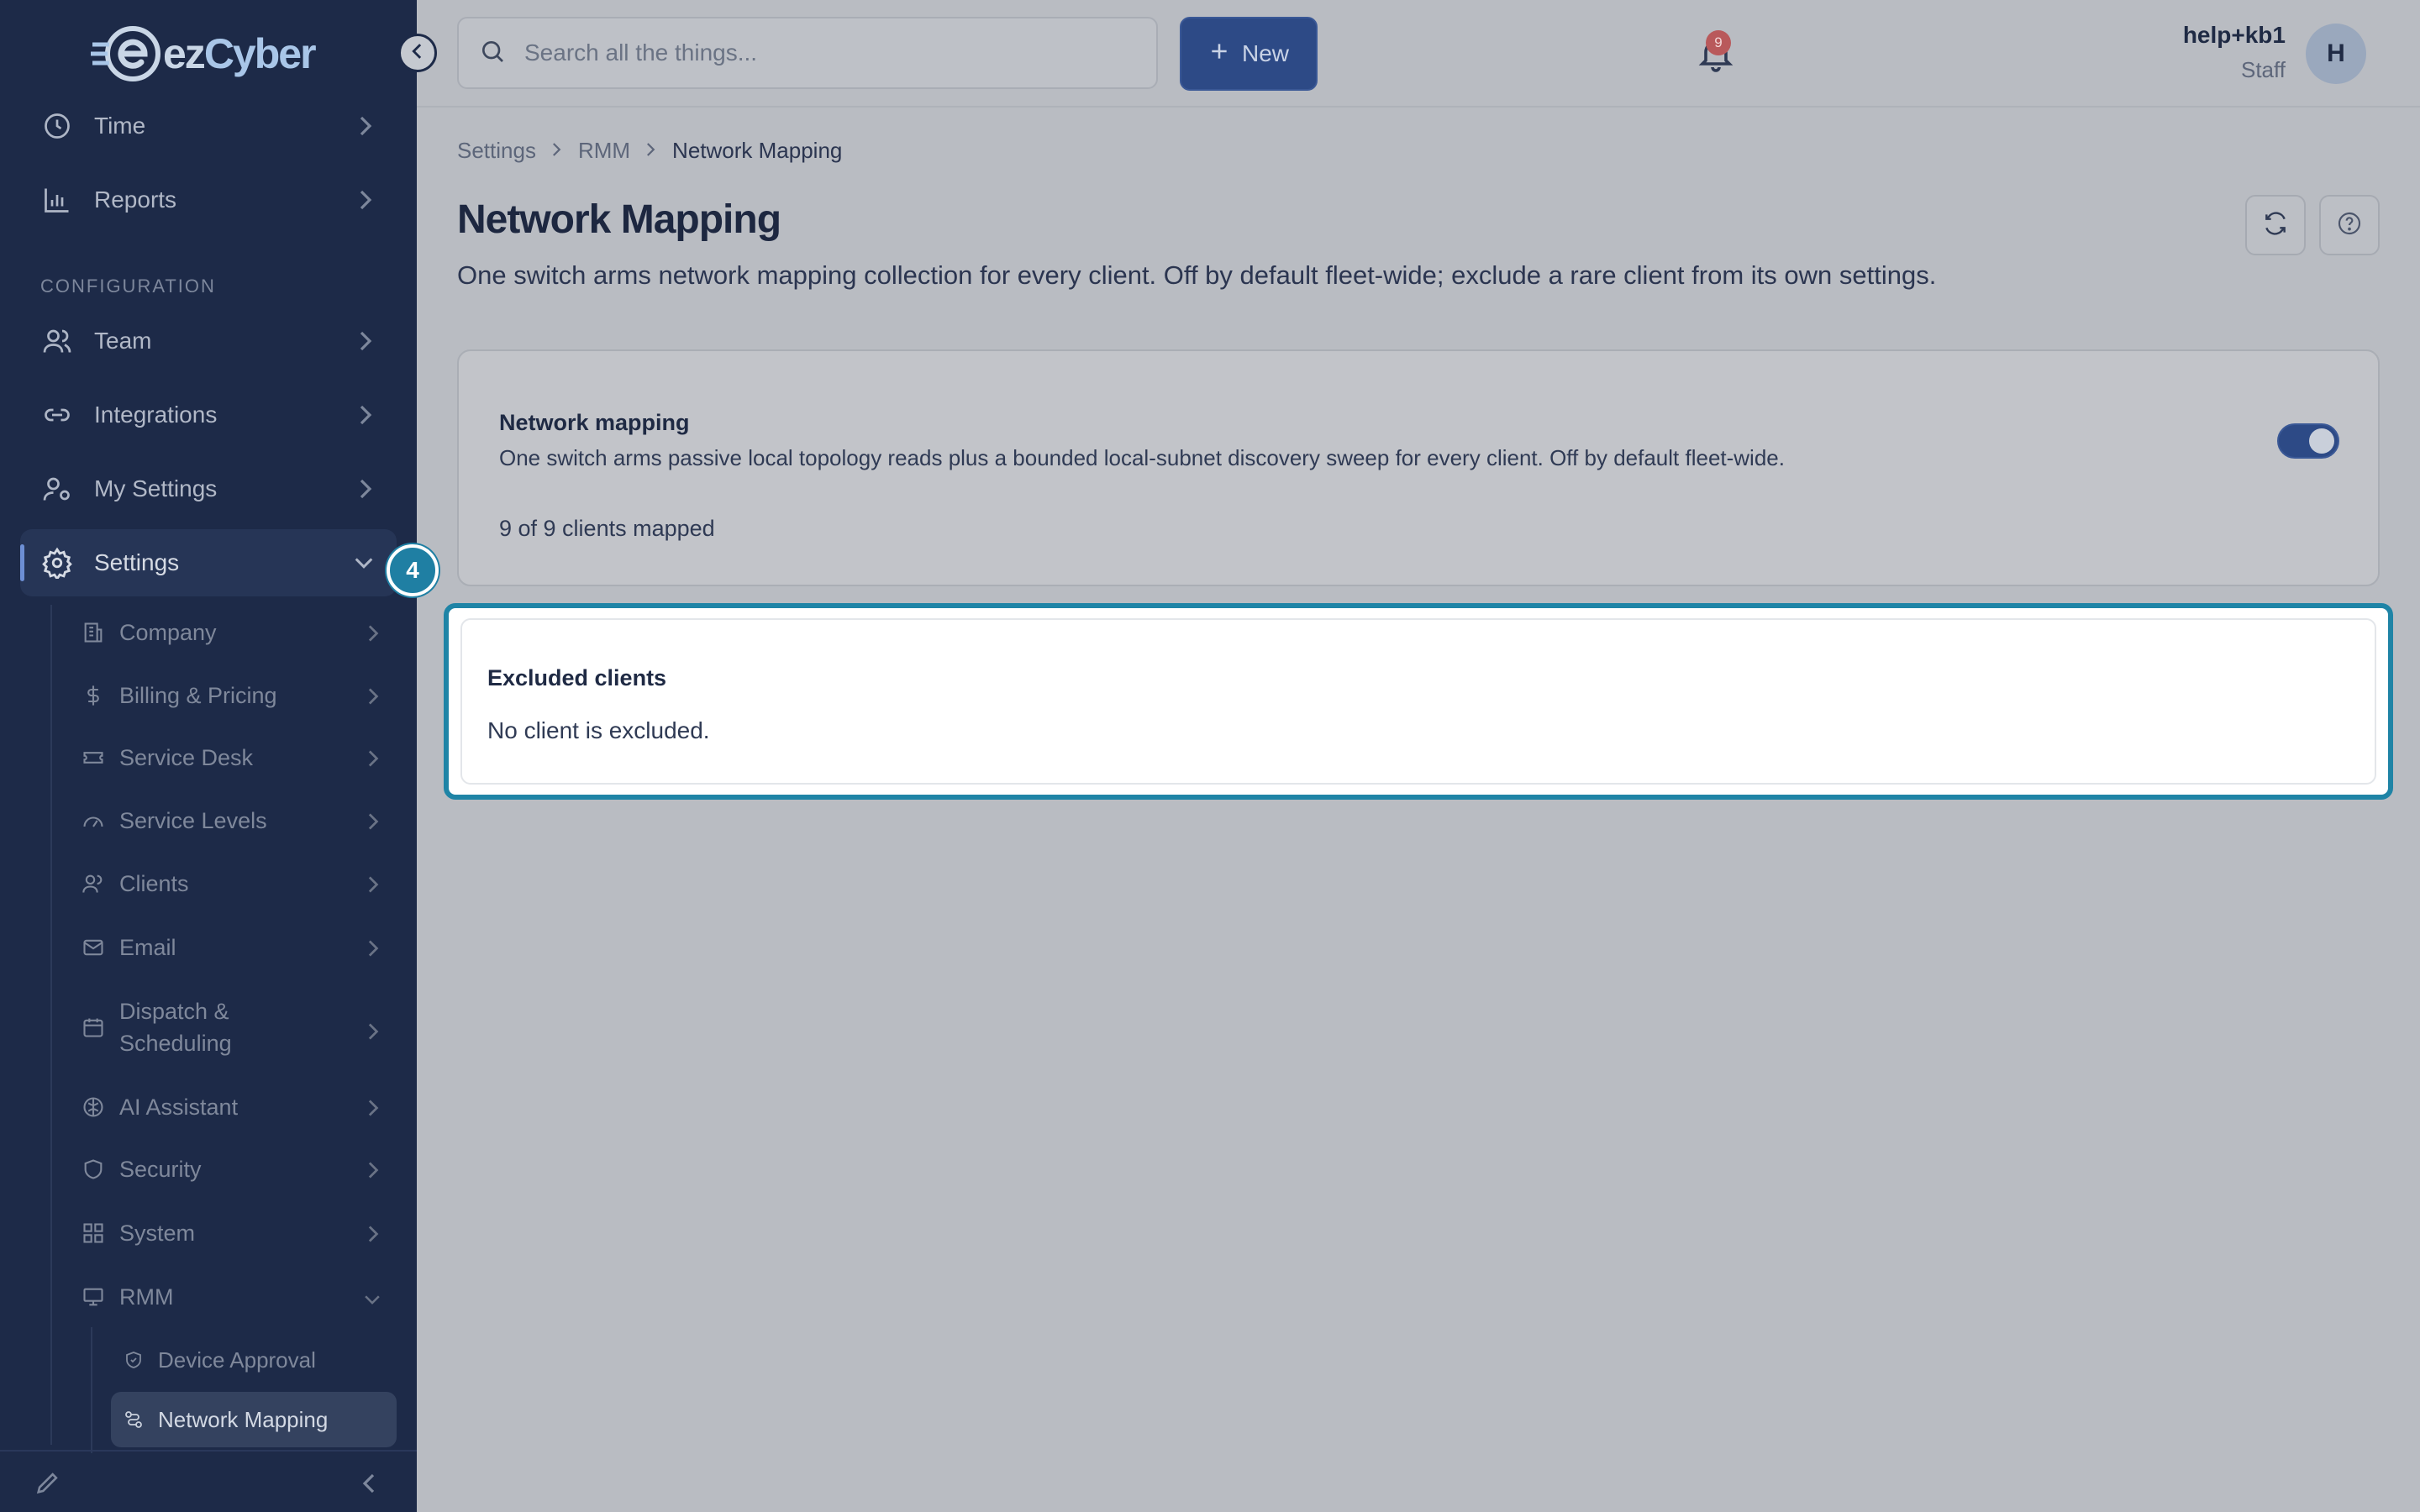  What do you see at coordinates (233, 1169) in the screenshot?
I see `sidebar-item-security: Security` at bounding box center [233, 1169].